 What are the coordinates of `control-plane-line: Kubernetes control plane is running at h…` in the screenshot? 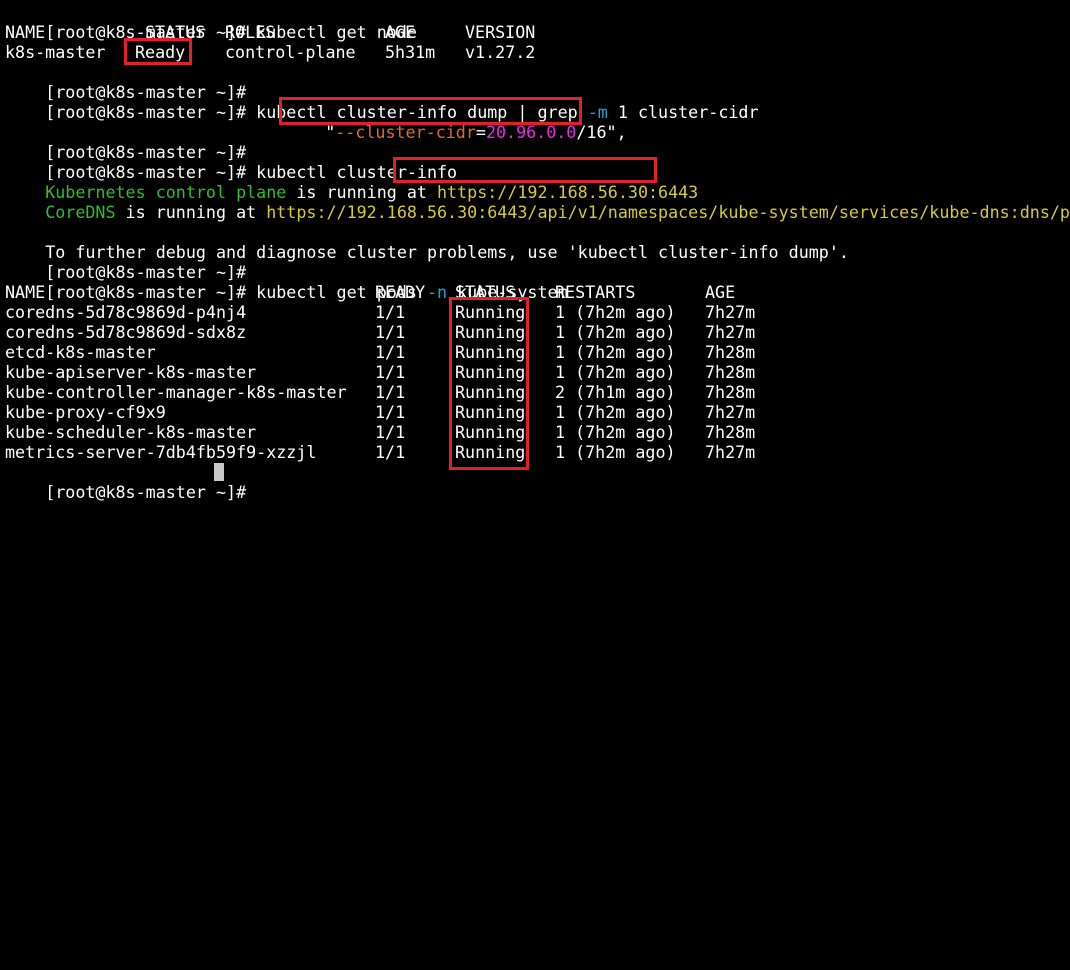 It's located at (351, 182).